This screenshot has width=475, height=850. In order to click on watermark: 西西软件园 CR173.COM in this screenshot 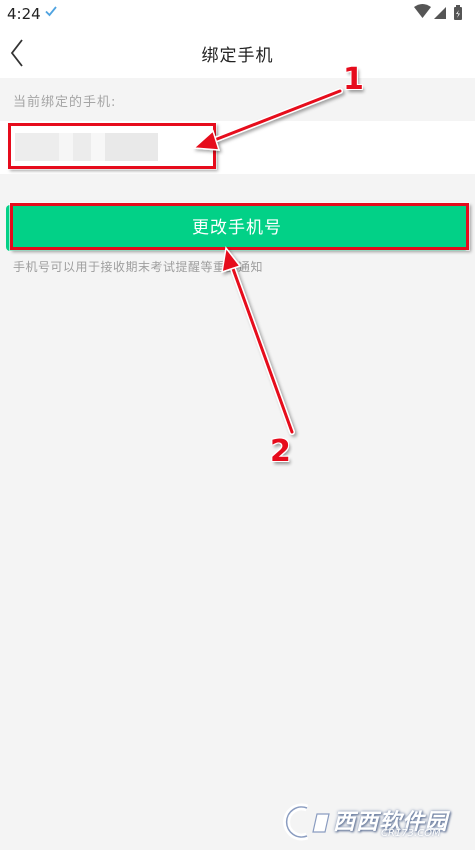, I will do `click(373, 822)`.